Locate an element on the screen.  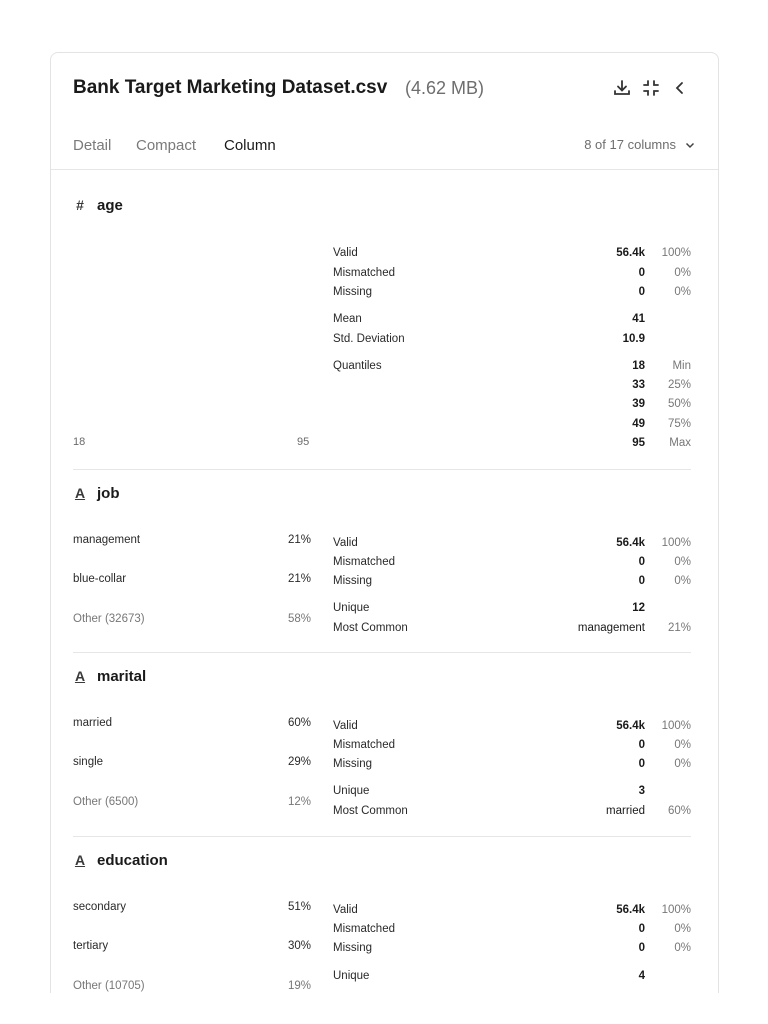
histogram-axis-min: 18 is located at coordinates (79, 442).